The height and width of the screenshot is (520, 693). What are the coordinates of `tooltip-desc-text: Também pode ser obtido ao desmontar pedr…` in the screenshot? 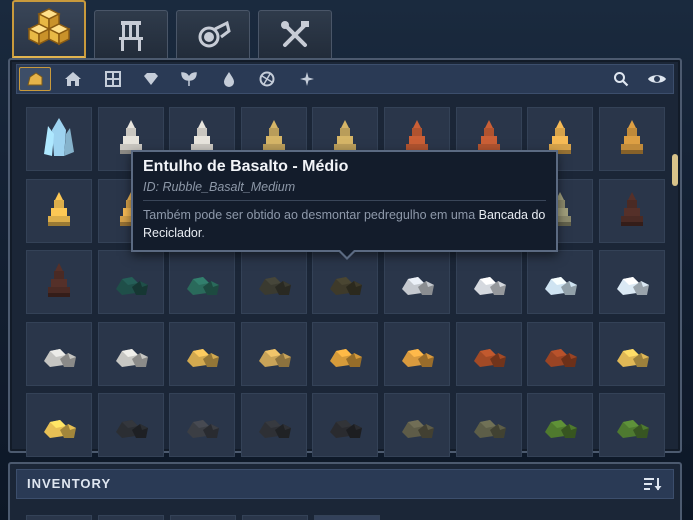 It's located at (311, 215).